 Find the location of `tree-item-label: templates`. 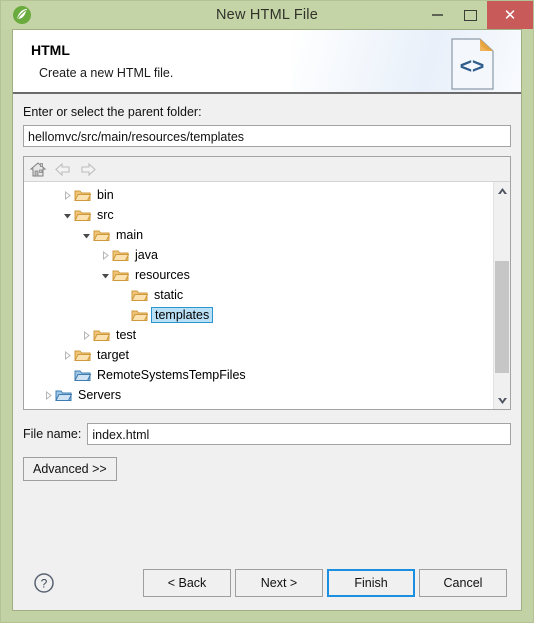

tree-item-label: templates is located at coordinates (182, 315).